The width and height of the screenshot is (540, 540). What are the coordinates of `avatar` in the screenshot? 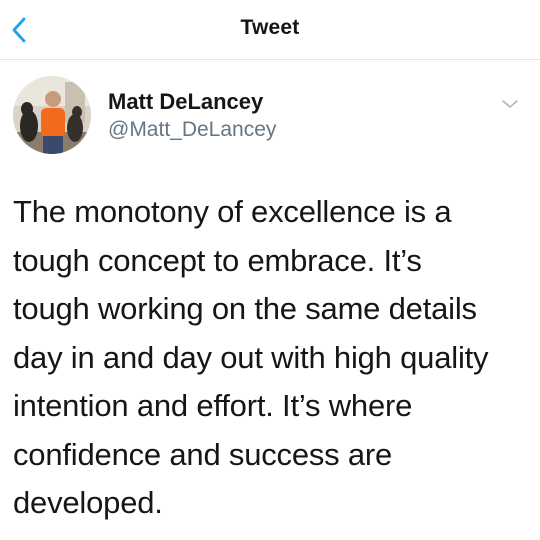 It's located at (52, 115).